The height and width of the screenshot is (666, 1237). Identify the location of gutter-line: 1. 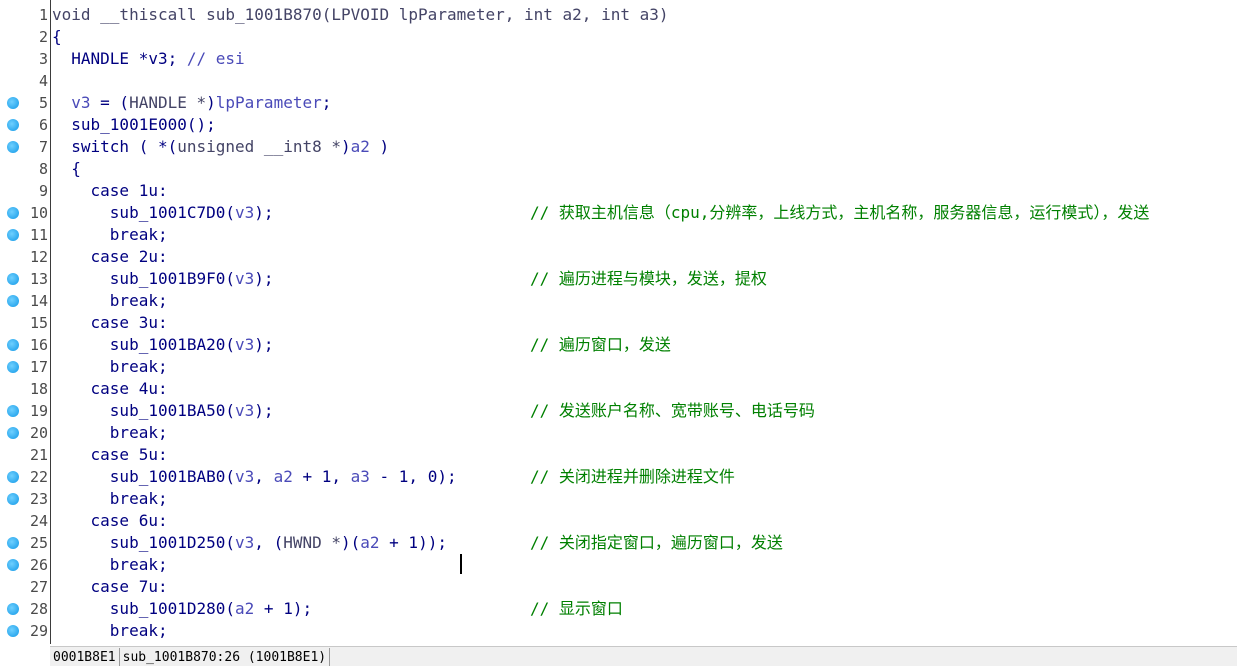
(25, 15).